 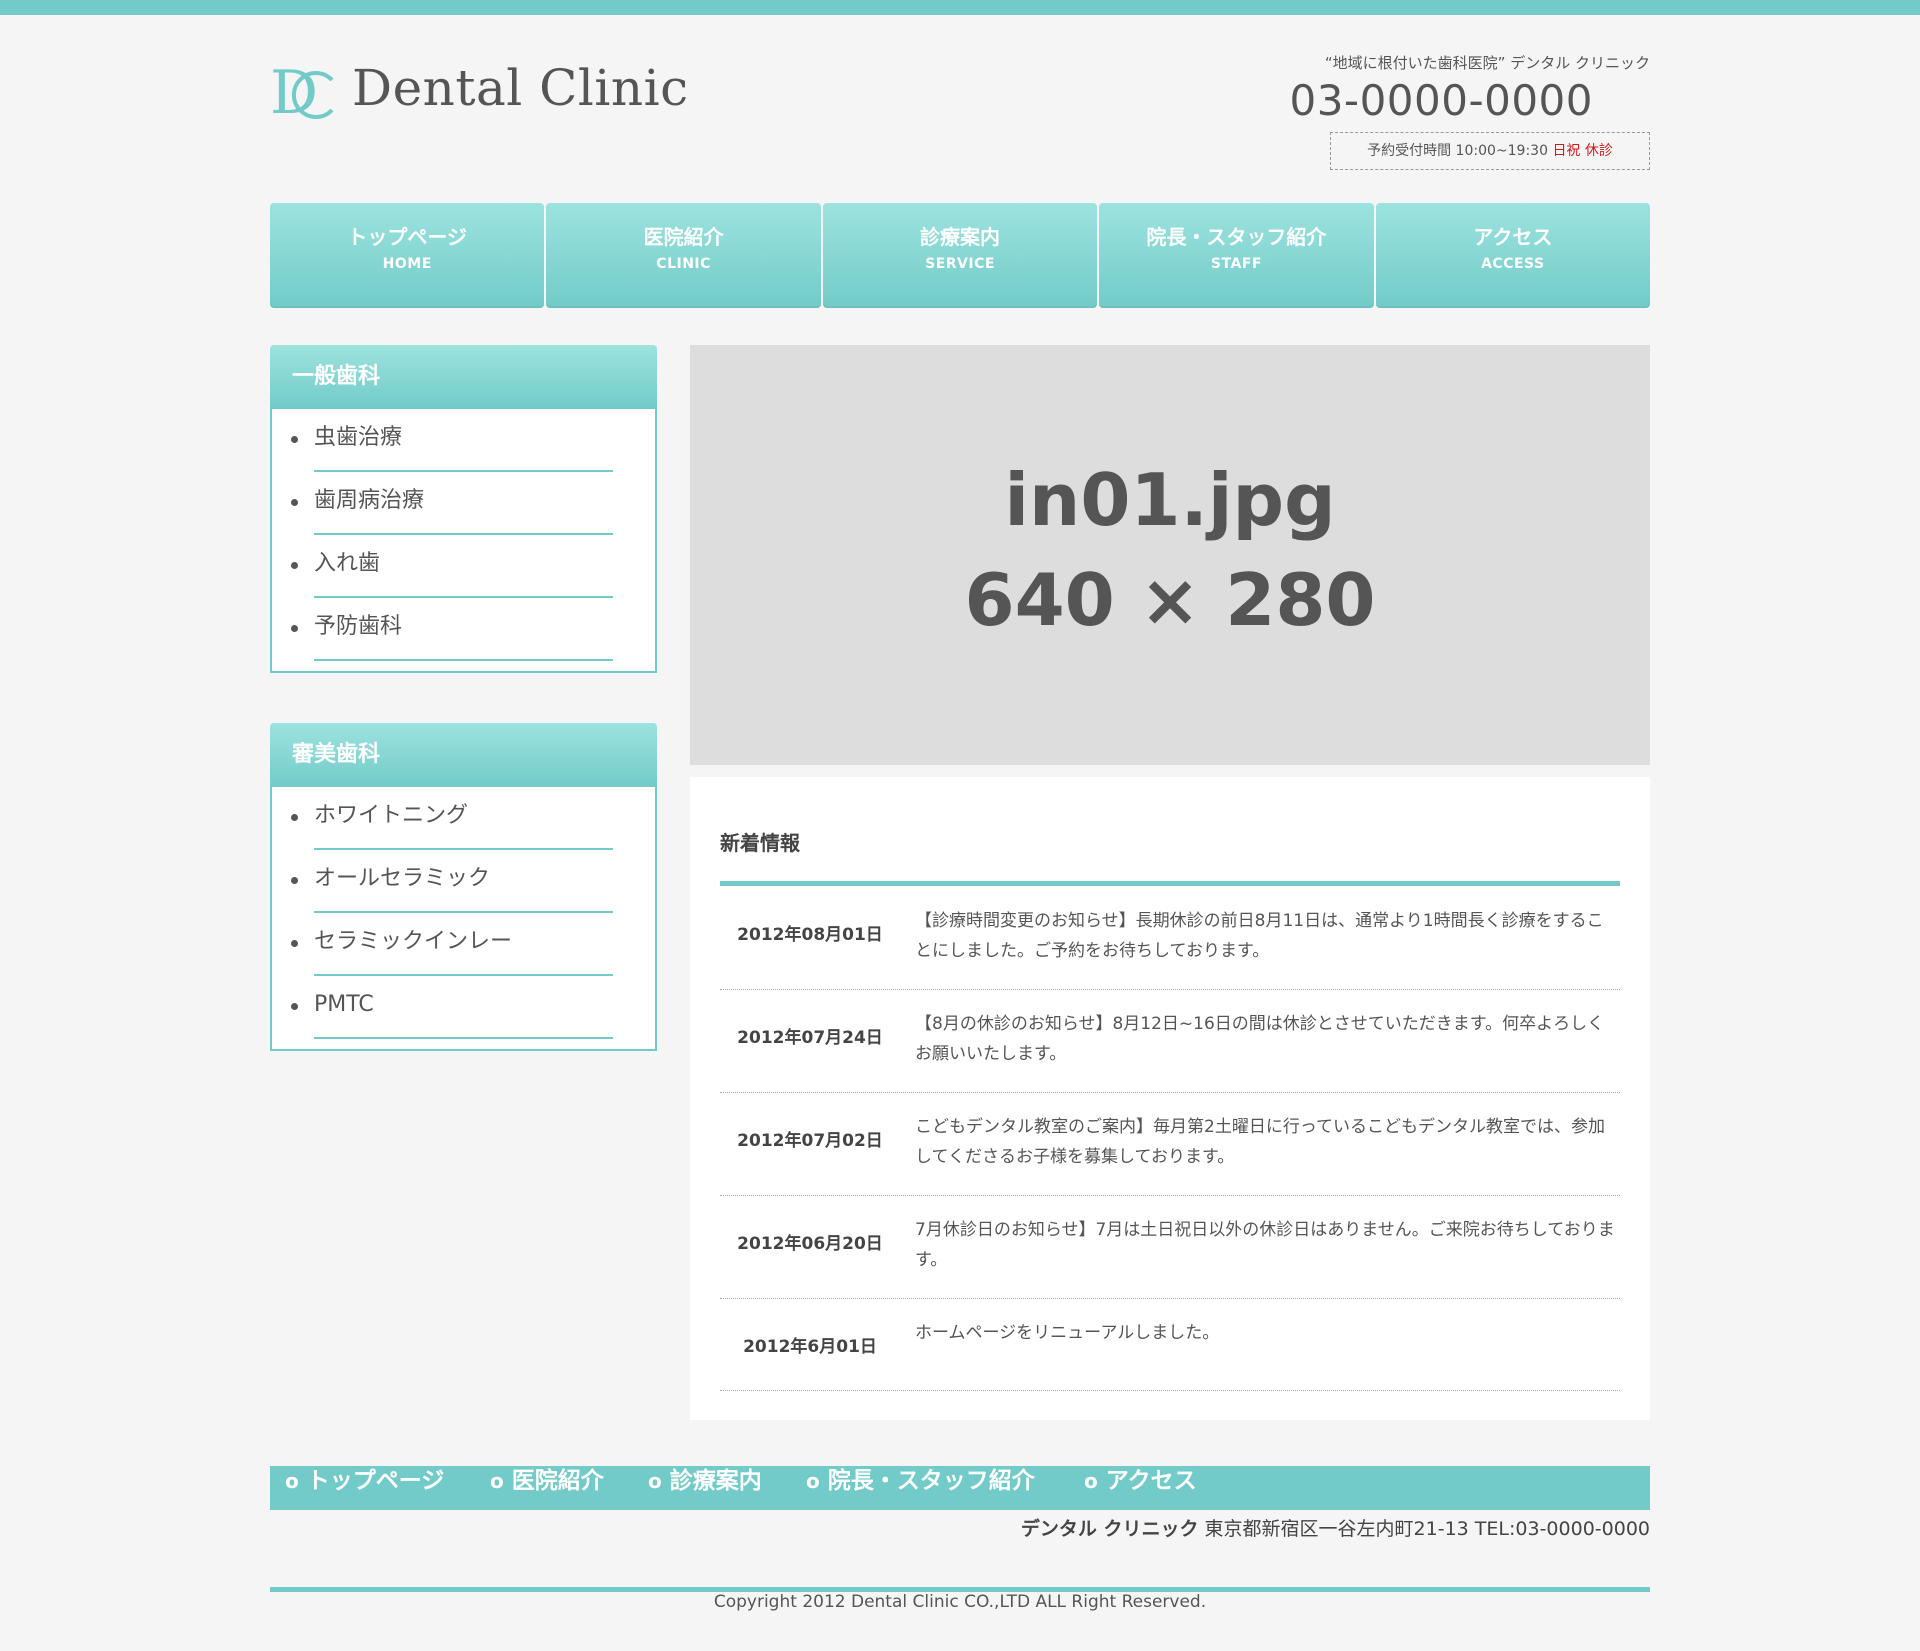 I want to click on dc-logo-icon: D, so click(x=302, y=93).